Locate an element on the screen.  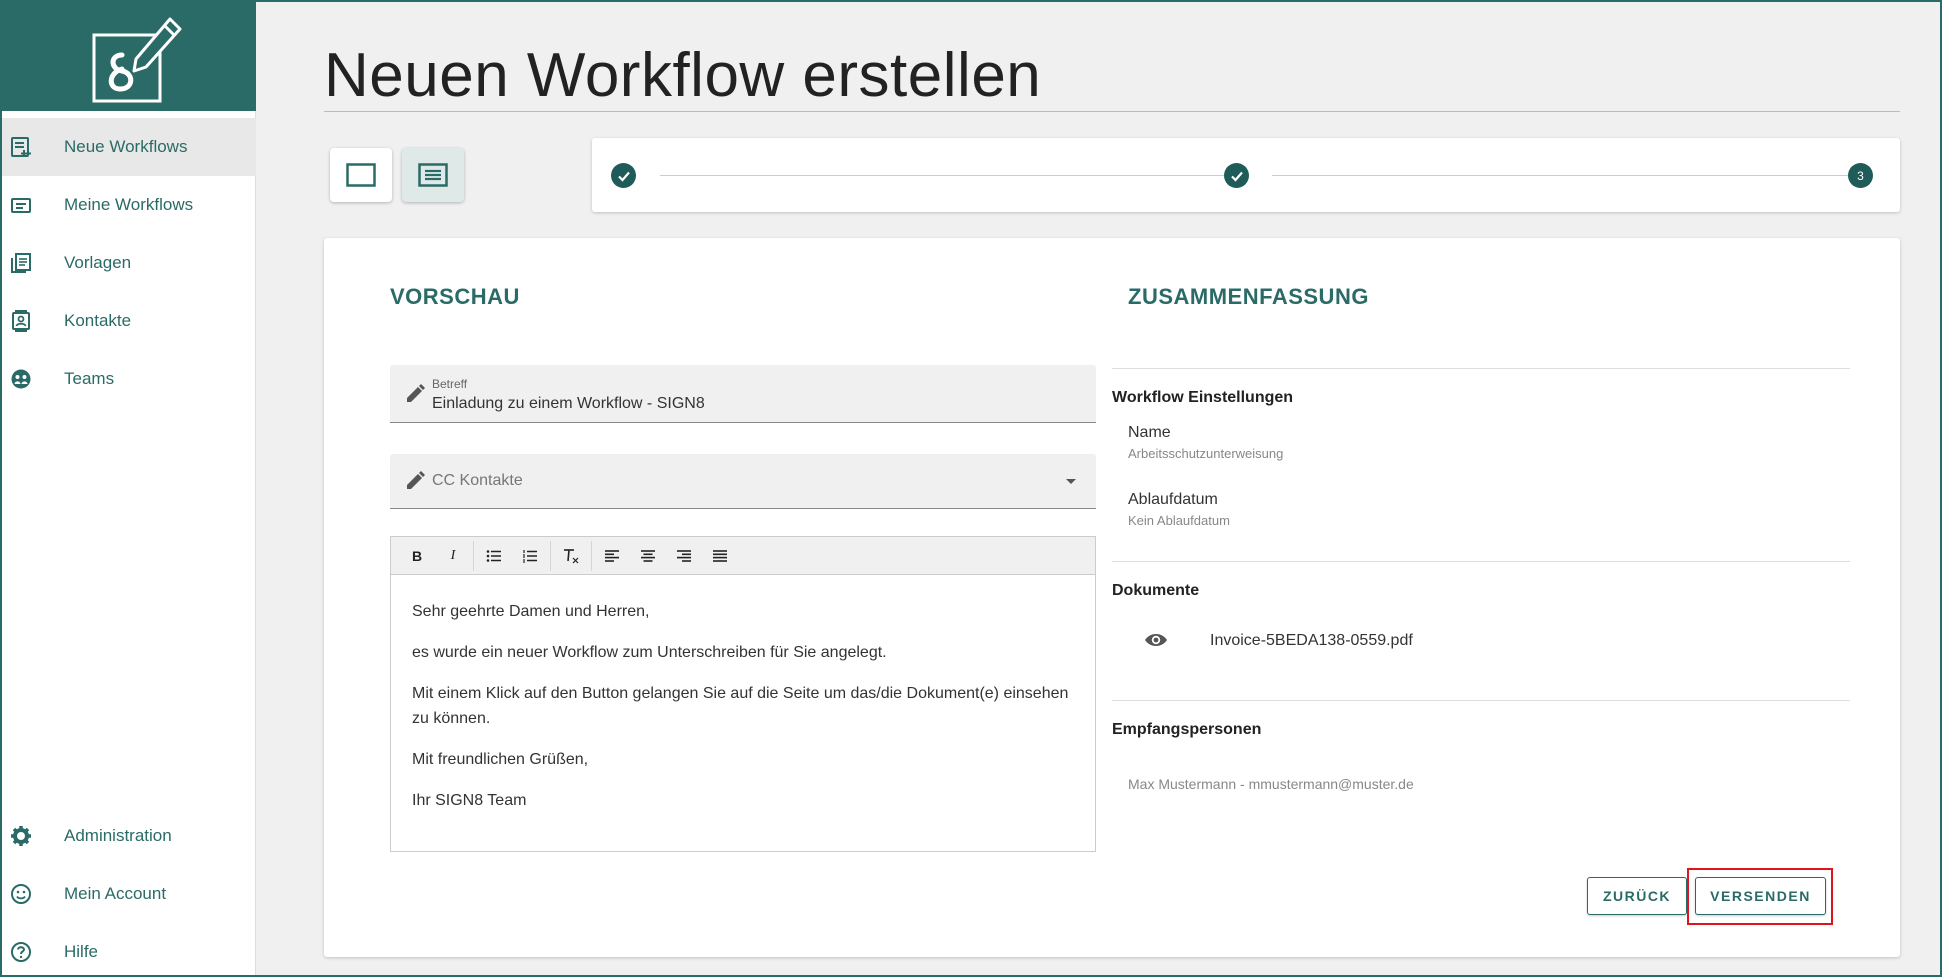
sidebar-item-kontakte: Kontakte is located at coordinates (129, 321).